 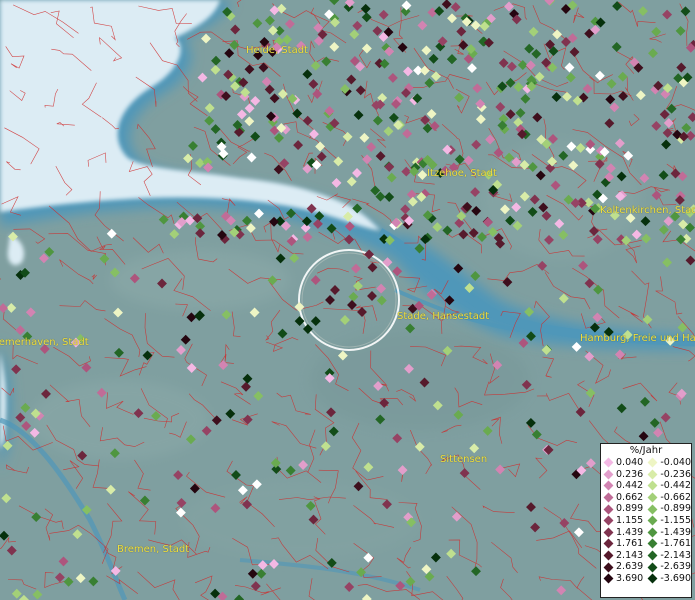 I want to click on legend-entry: -0.899, so click(x=668, y=509).